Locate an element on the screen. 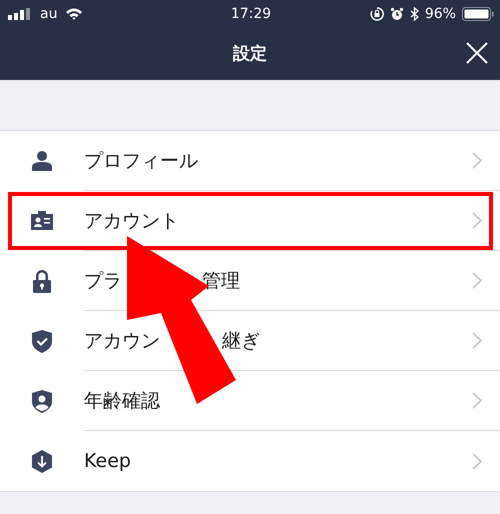 The height and width of the screenshot is (514, 500). item-label: 年齢確認 is located at coordinates (122, 401).